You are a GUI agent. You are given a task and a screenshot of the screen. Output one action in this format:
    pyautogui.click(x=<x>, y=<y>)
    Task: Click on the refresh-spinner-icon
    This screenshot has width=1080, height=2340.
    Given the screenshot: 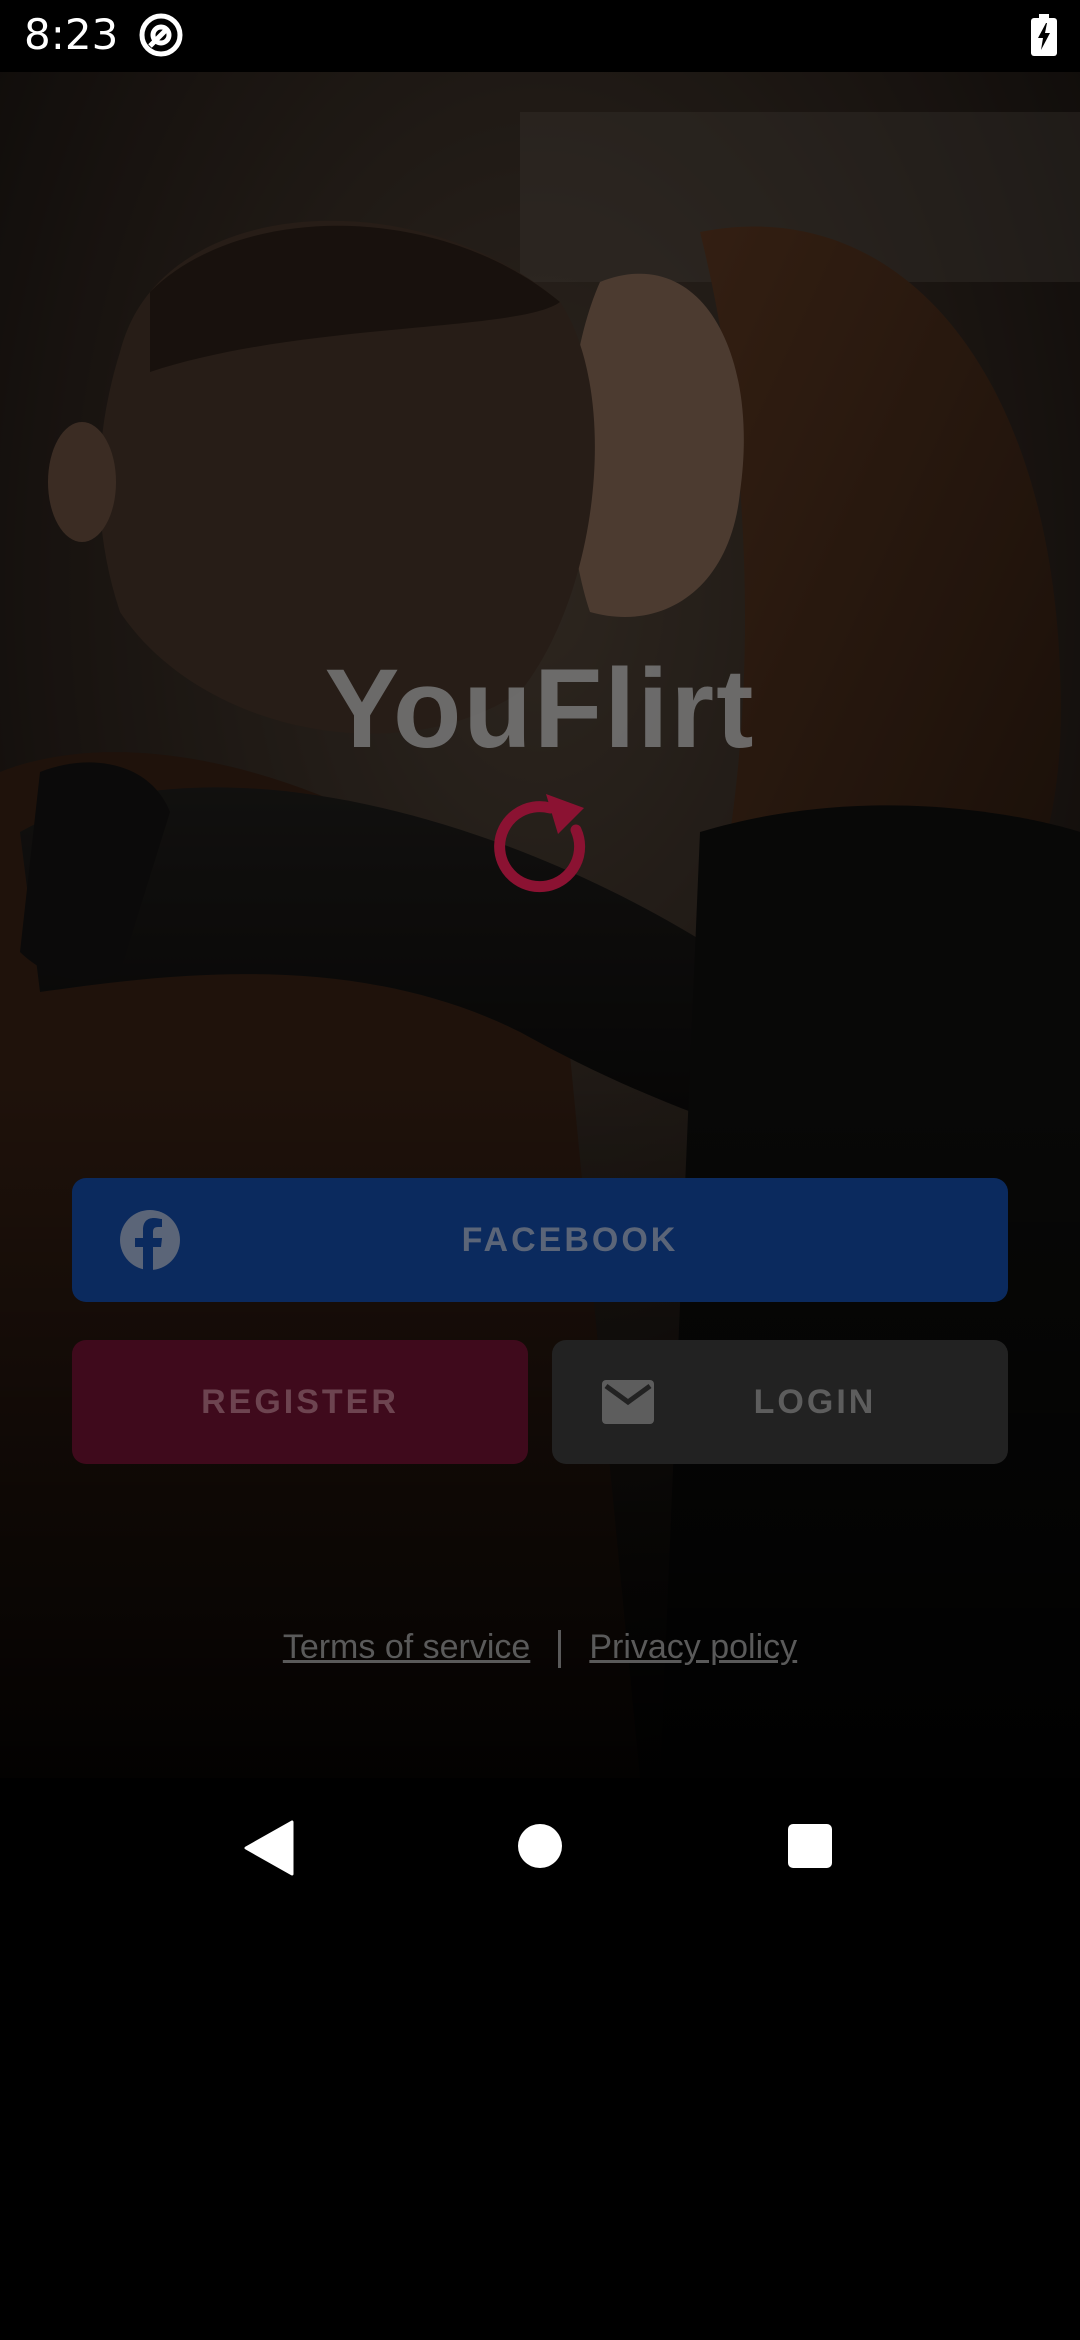 What is the action you would take?
    pyautogui.click(x=540, y=843)
    